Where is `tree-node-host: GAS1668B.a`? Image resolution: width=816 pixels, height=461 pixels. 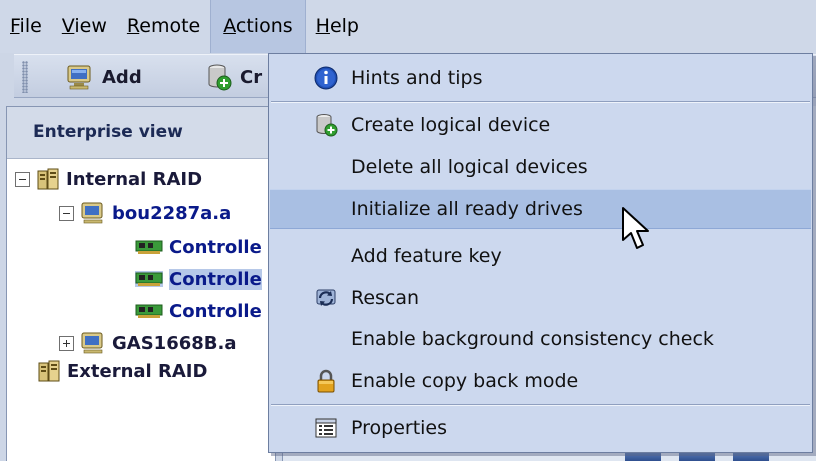 tree-node-host: GAS1668B.a is located at coordinates (147, 343).